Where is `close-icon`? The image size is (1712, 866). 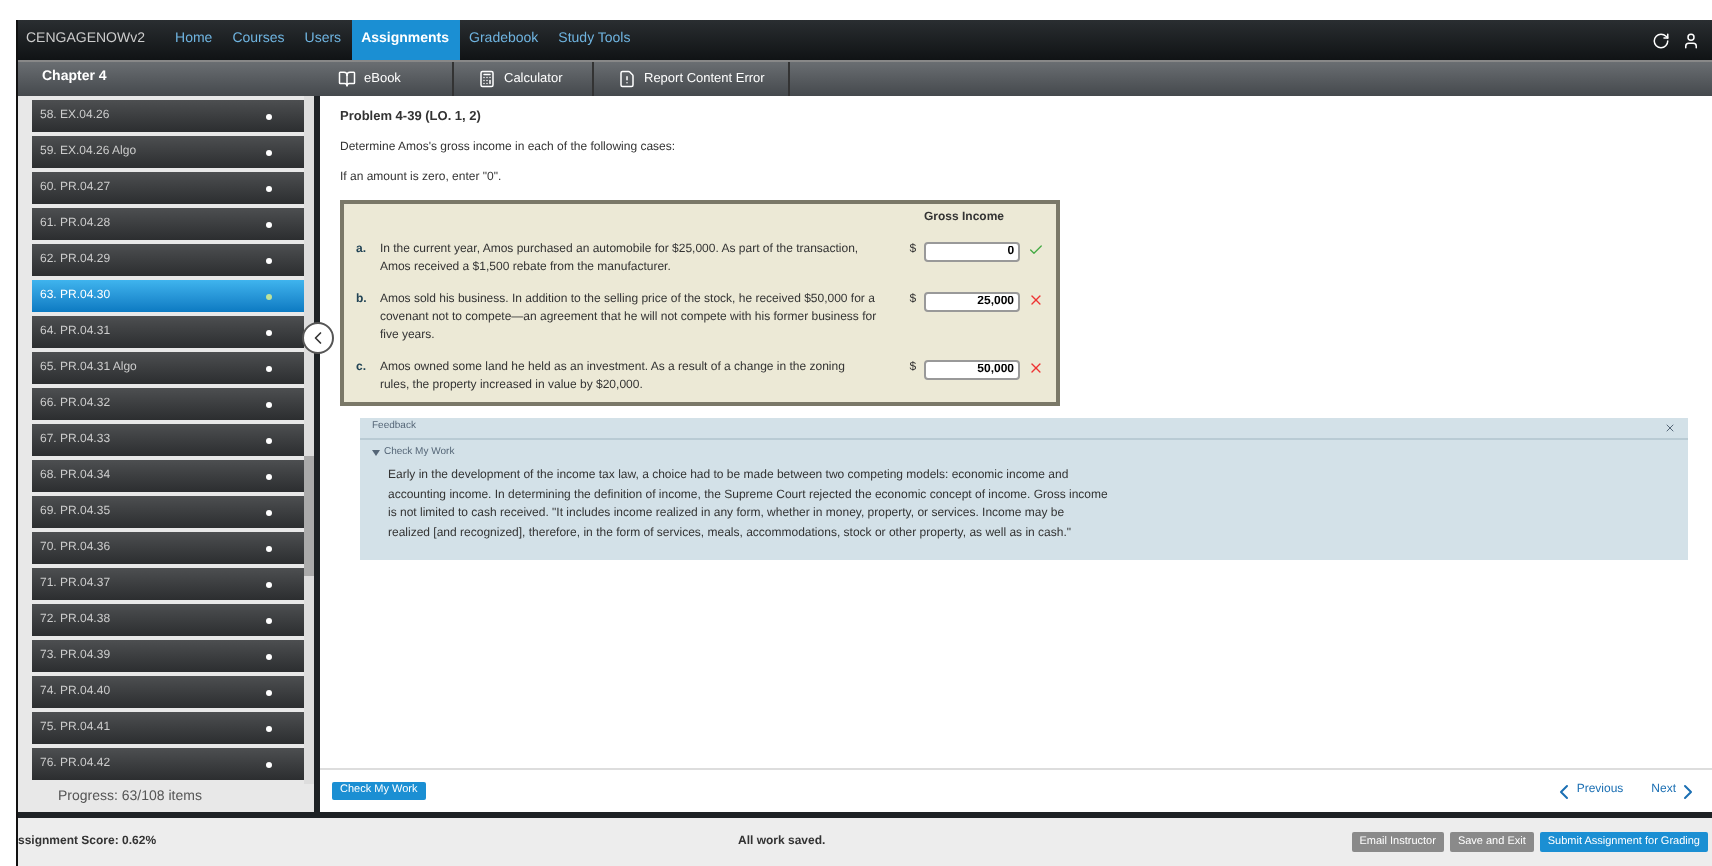
close-icon is located at coordinates (1670, 427).